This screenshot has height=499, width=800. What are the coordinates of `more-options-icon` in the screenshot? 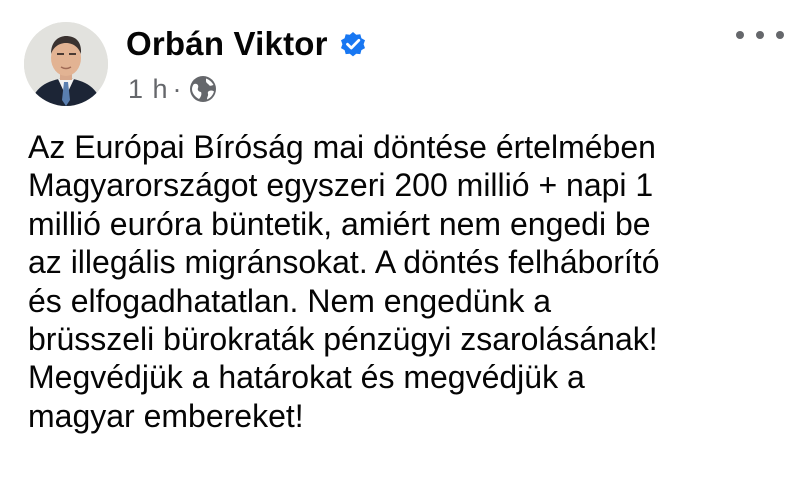 It's located at (760, 35).